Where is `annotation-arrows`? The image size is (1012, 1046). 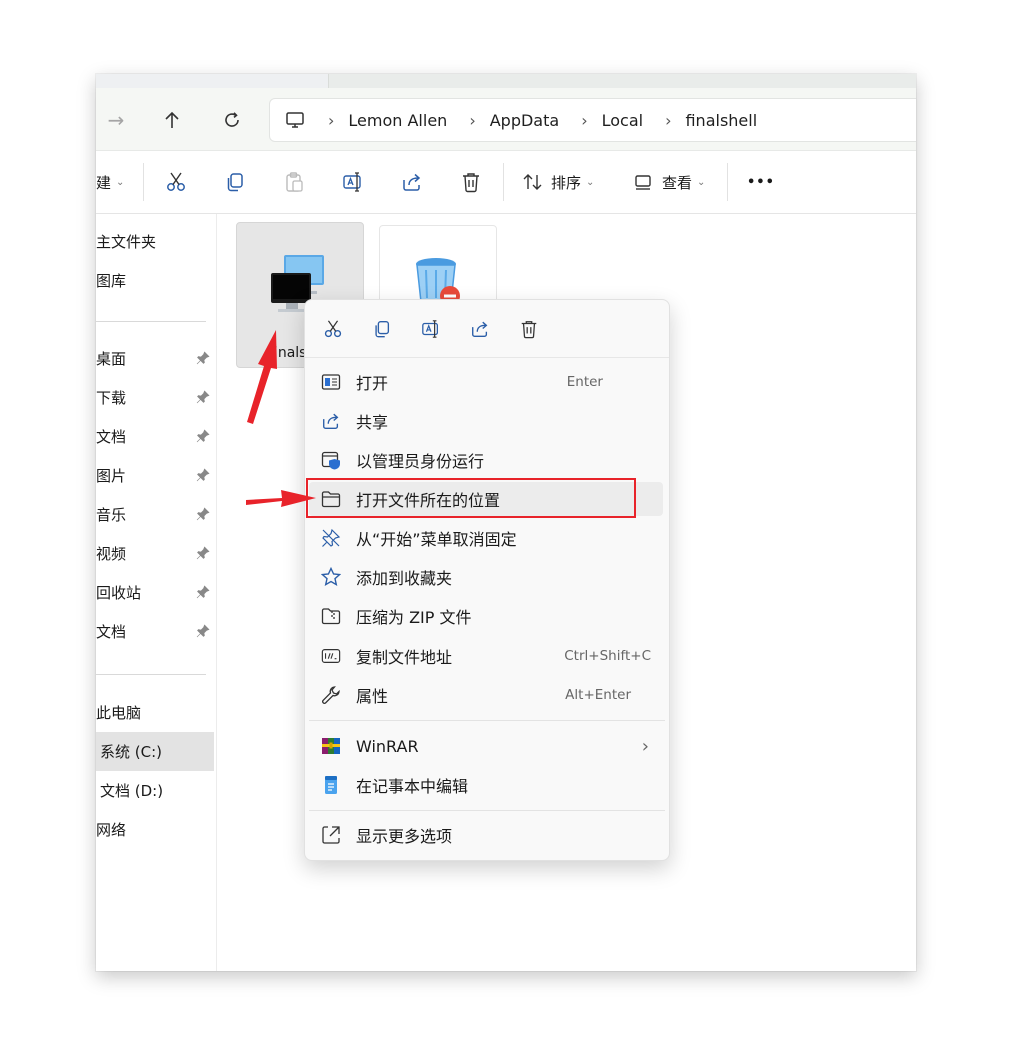 annotation-arrows is located at coordinates (281, 418).